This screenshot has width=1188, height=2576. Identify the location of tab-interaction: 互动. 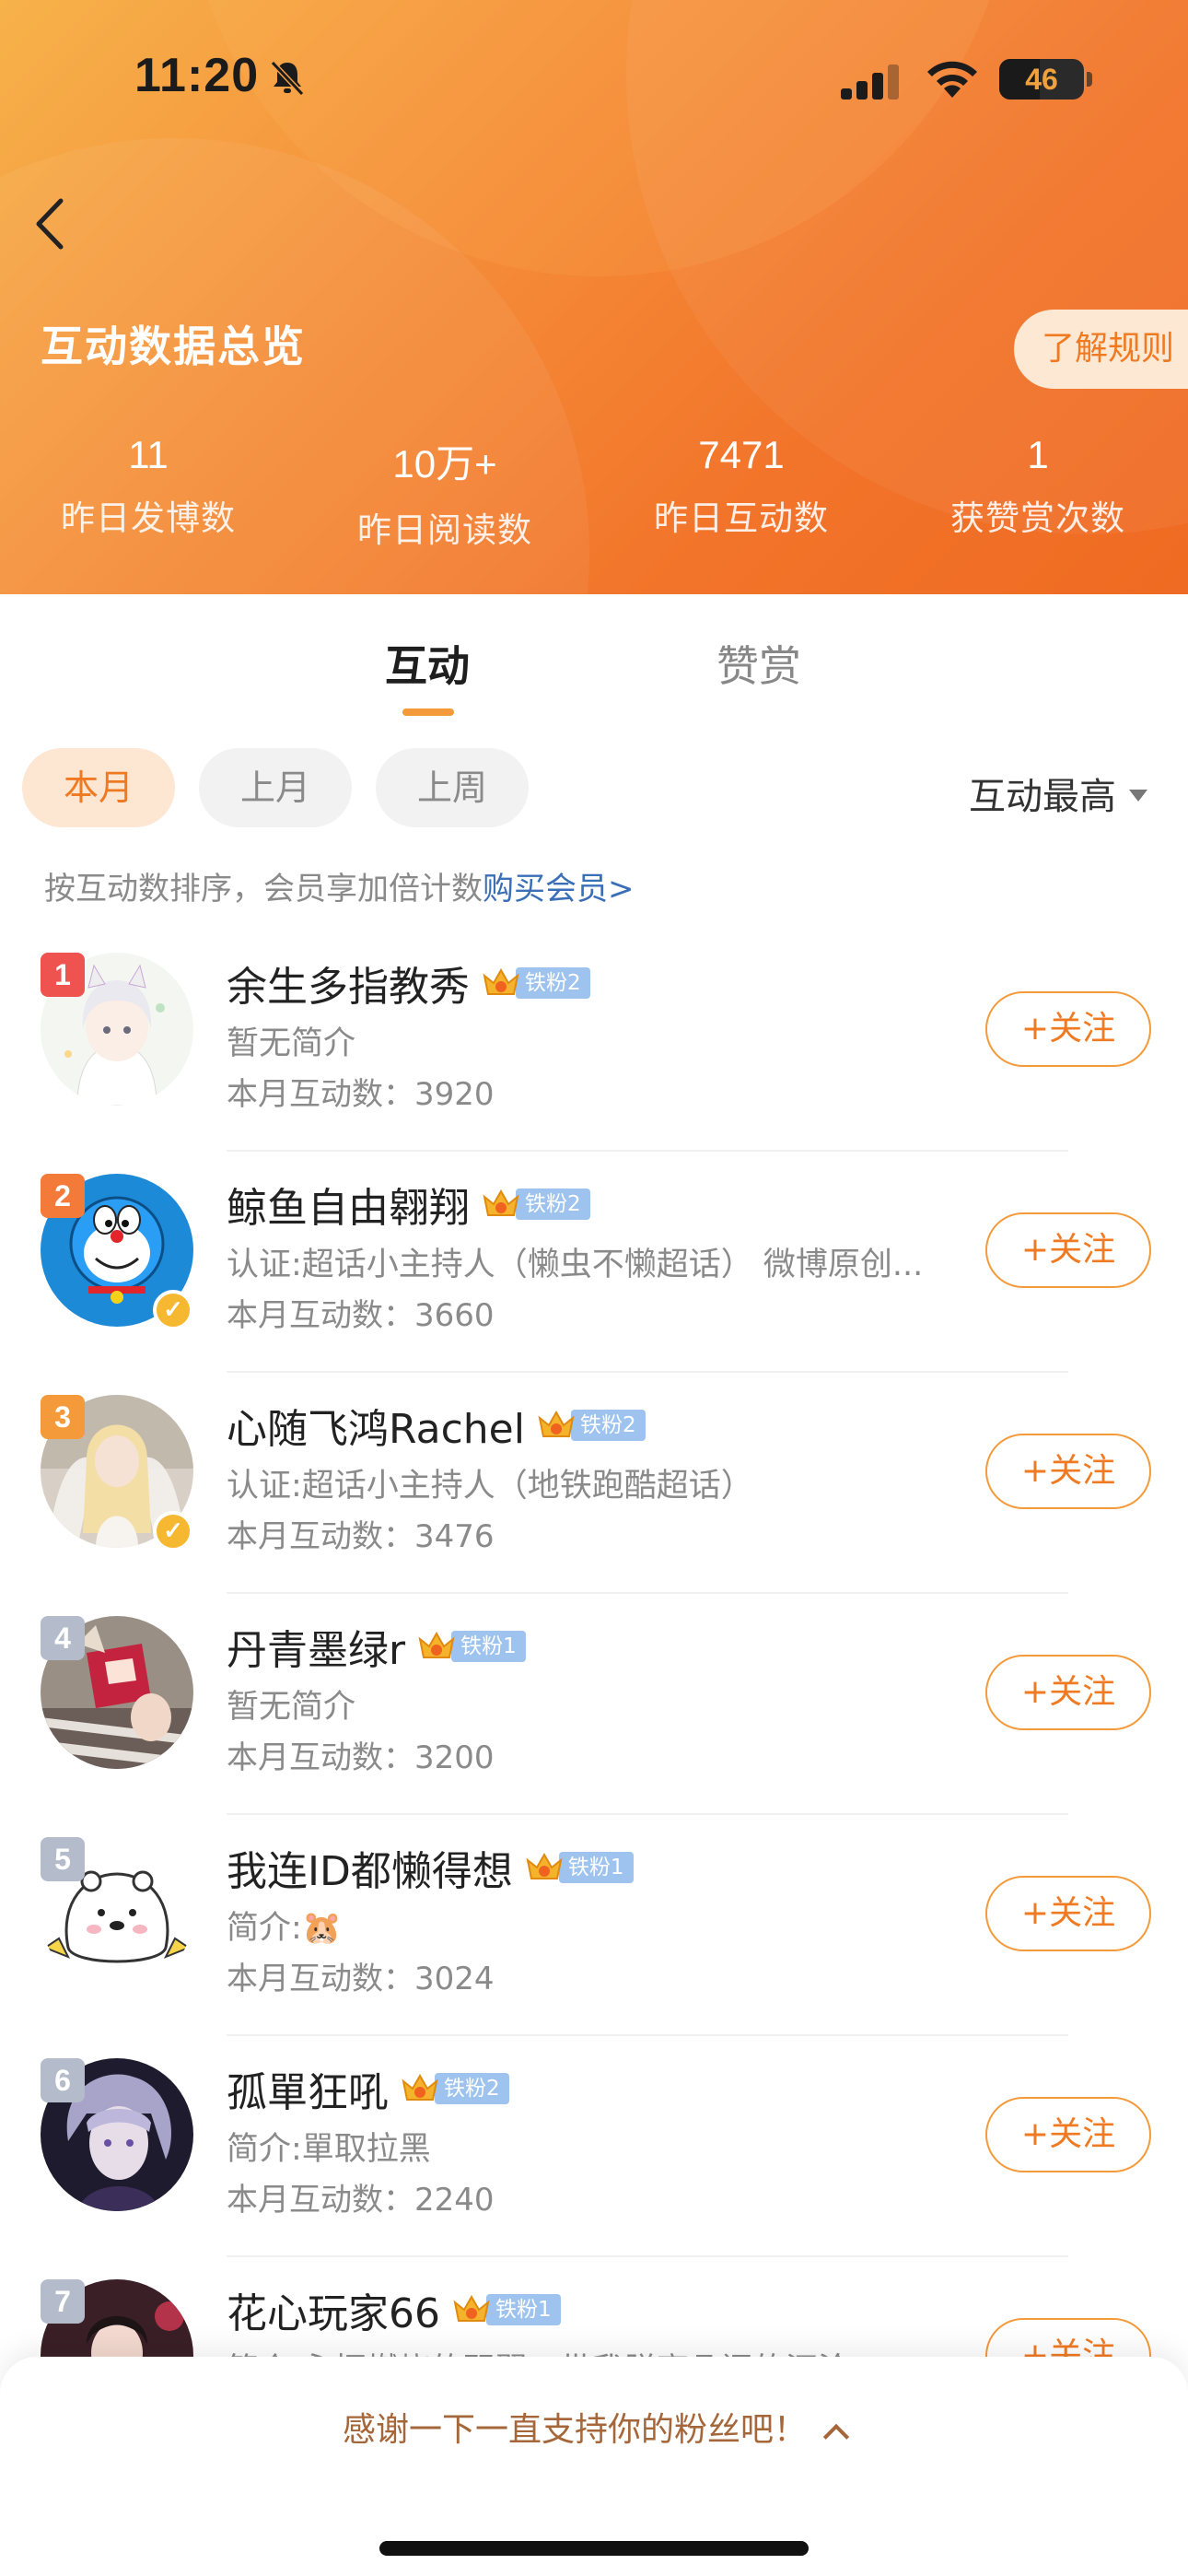
(427, 663).